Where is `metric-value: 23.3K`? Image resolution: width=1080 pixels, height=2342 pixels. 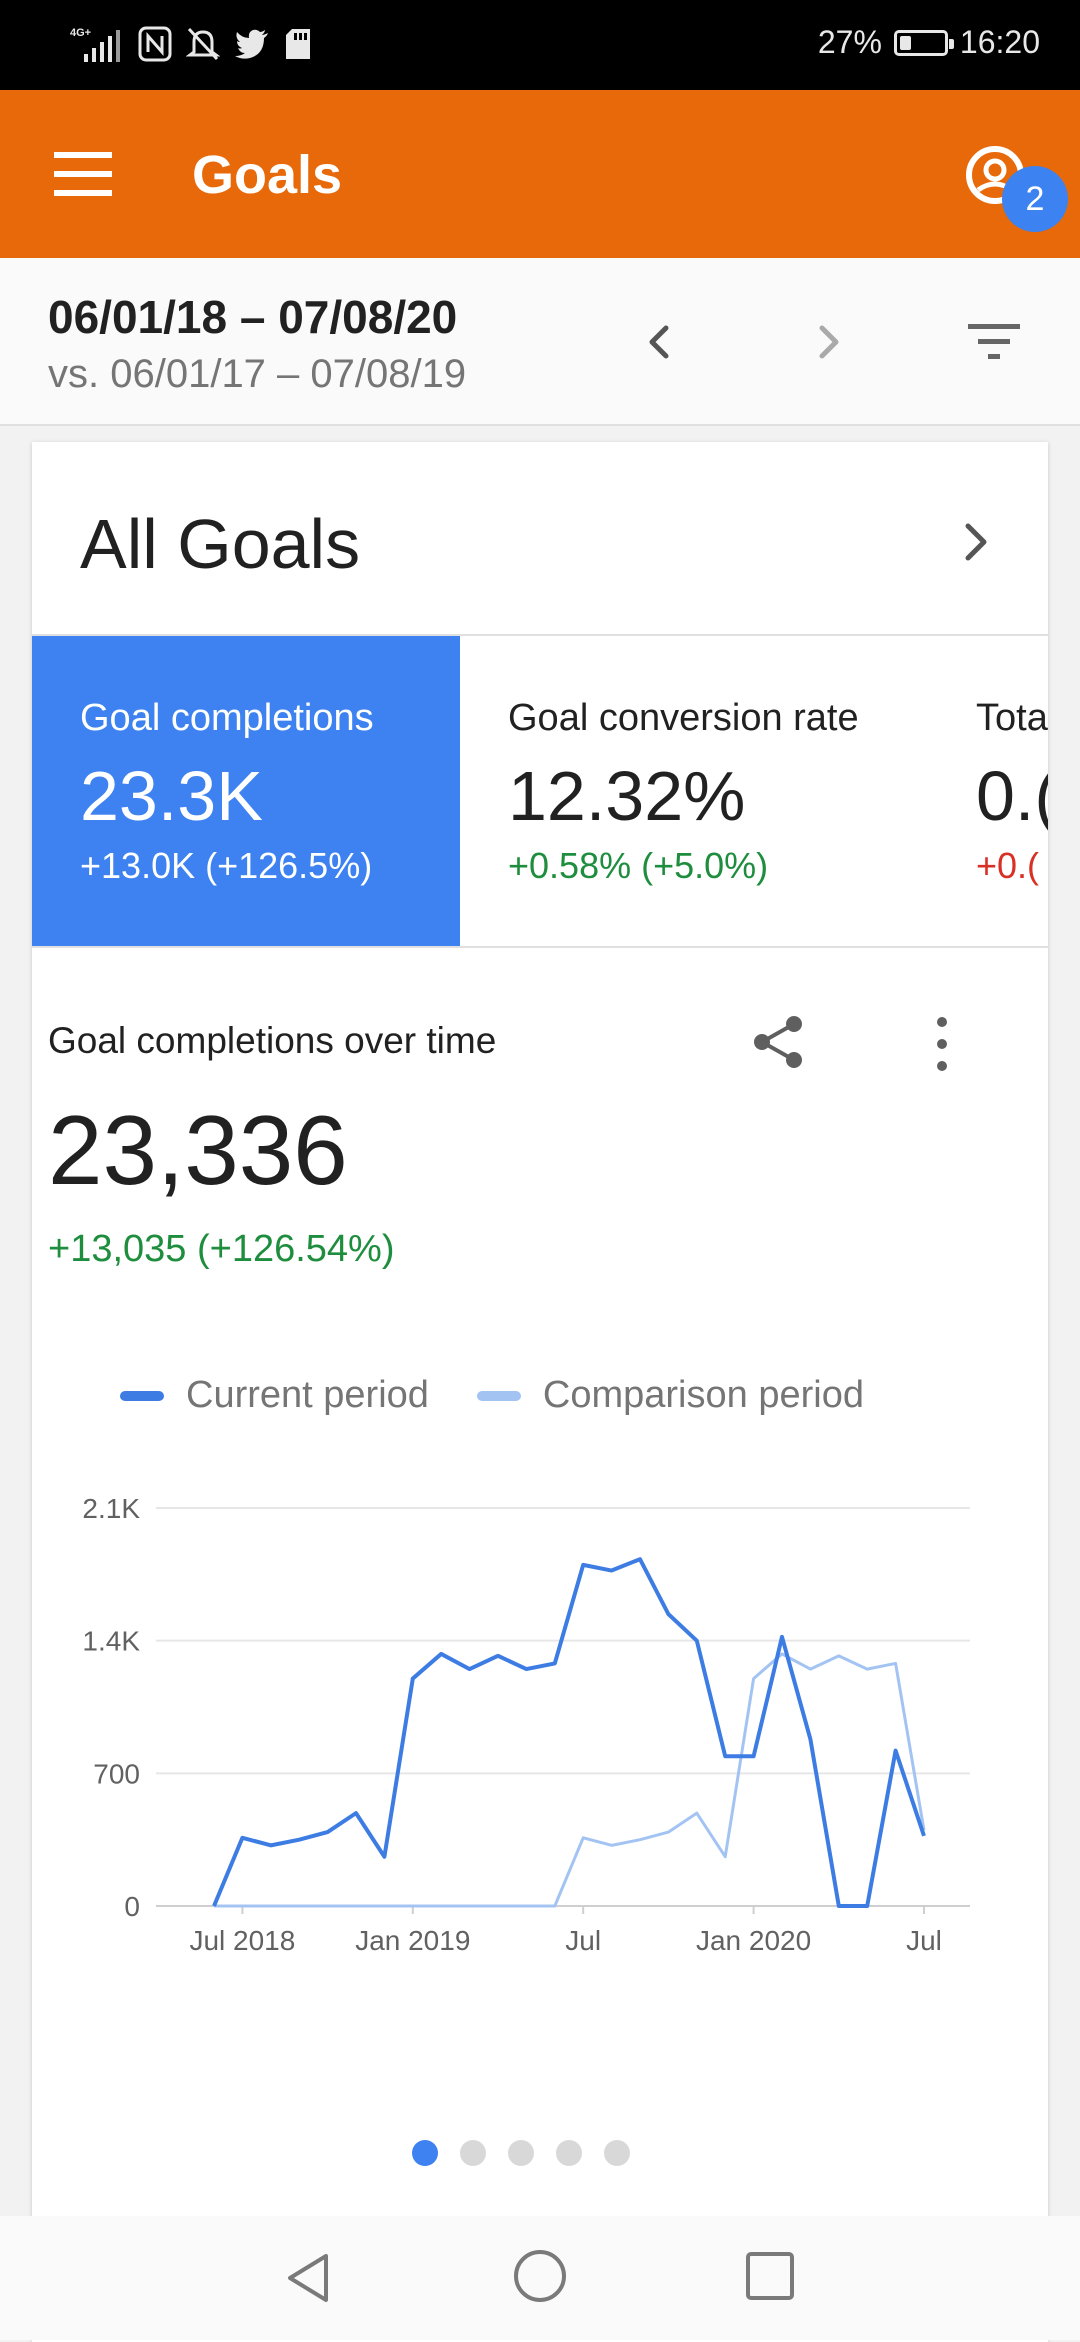
metric-value: 23.3K is located at coordinates (171, 796).